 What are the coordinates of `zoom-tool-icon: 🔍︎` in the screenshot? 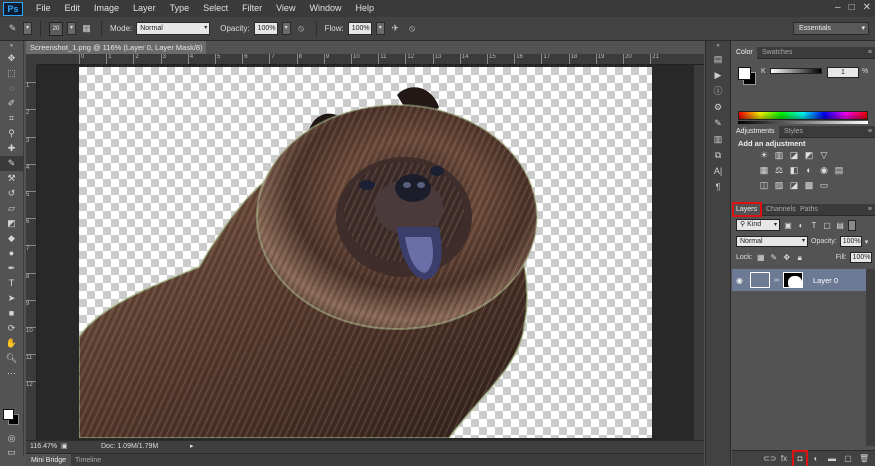 It's located at (11, 358).